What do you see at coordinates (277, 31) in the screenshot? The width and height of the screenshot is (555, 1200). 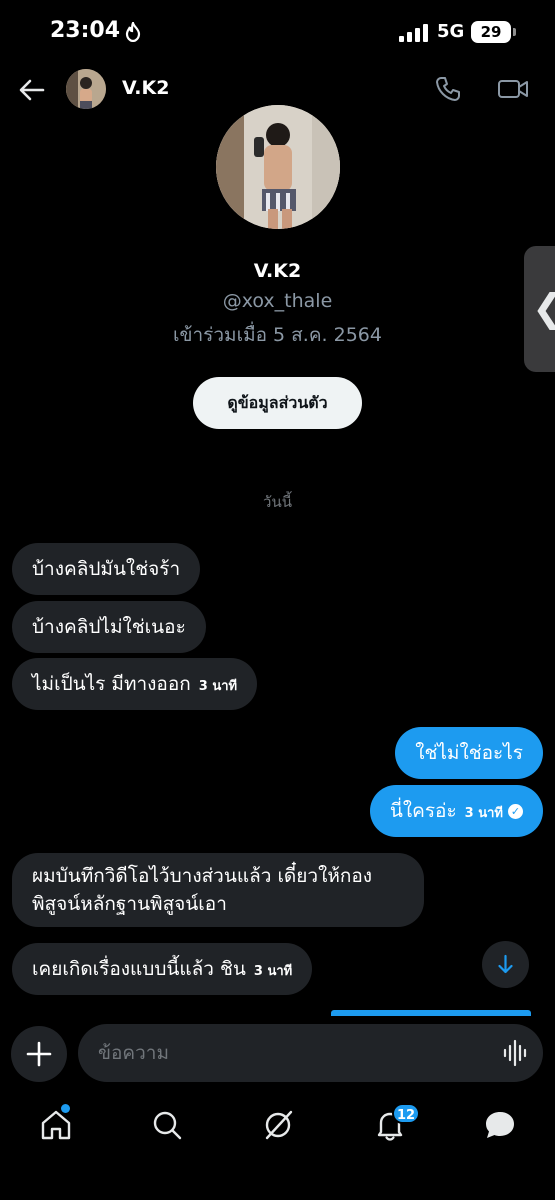 I see `status-bar: 23:04 5G 29` at bounding box center [277, 31].